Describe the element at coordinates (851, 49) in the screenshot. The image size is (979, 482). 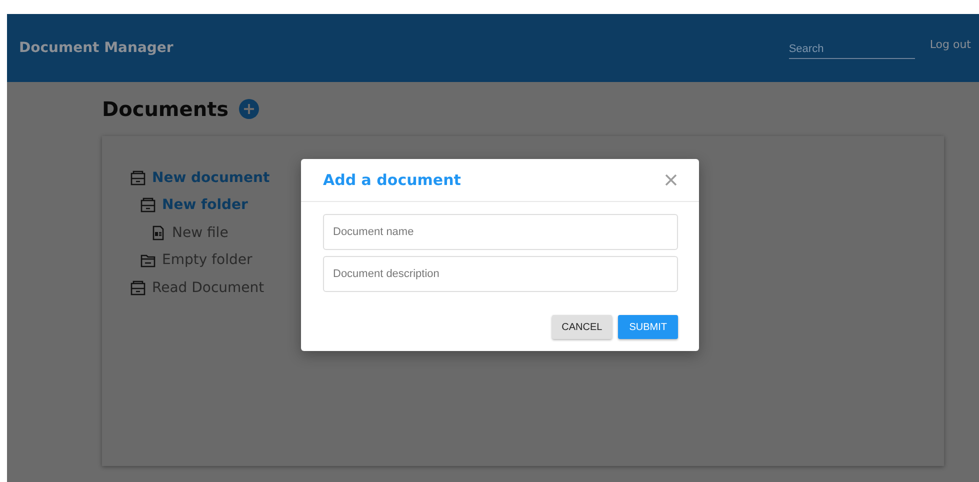
I see `search-field: Search` at that location.